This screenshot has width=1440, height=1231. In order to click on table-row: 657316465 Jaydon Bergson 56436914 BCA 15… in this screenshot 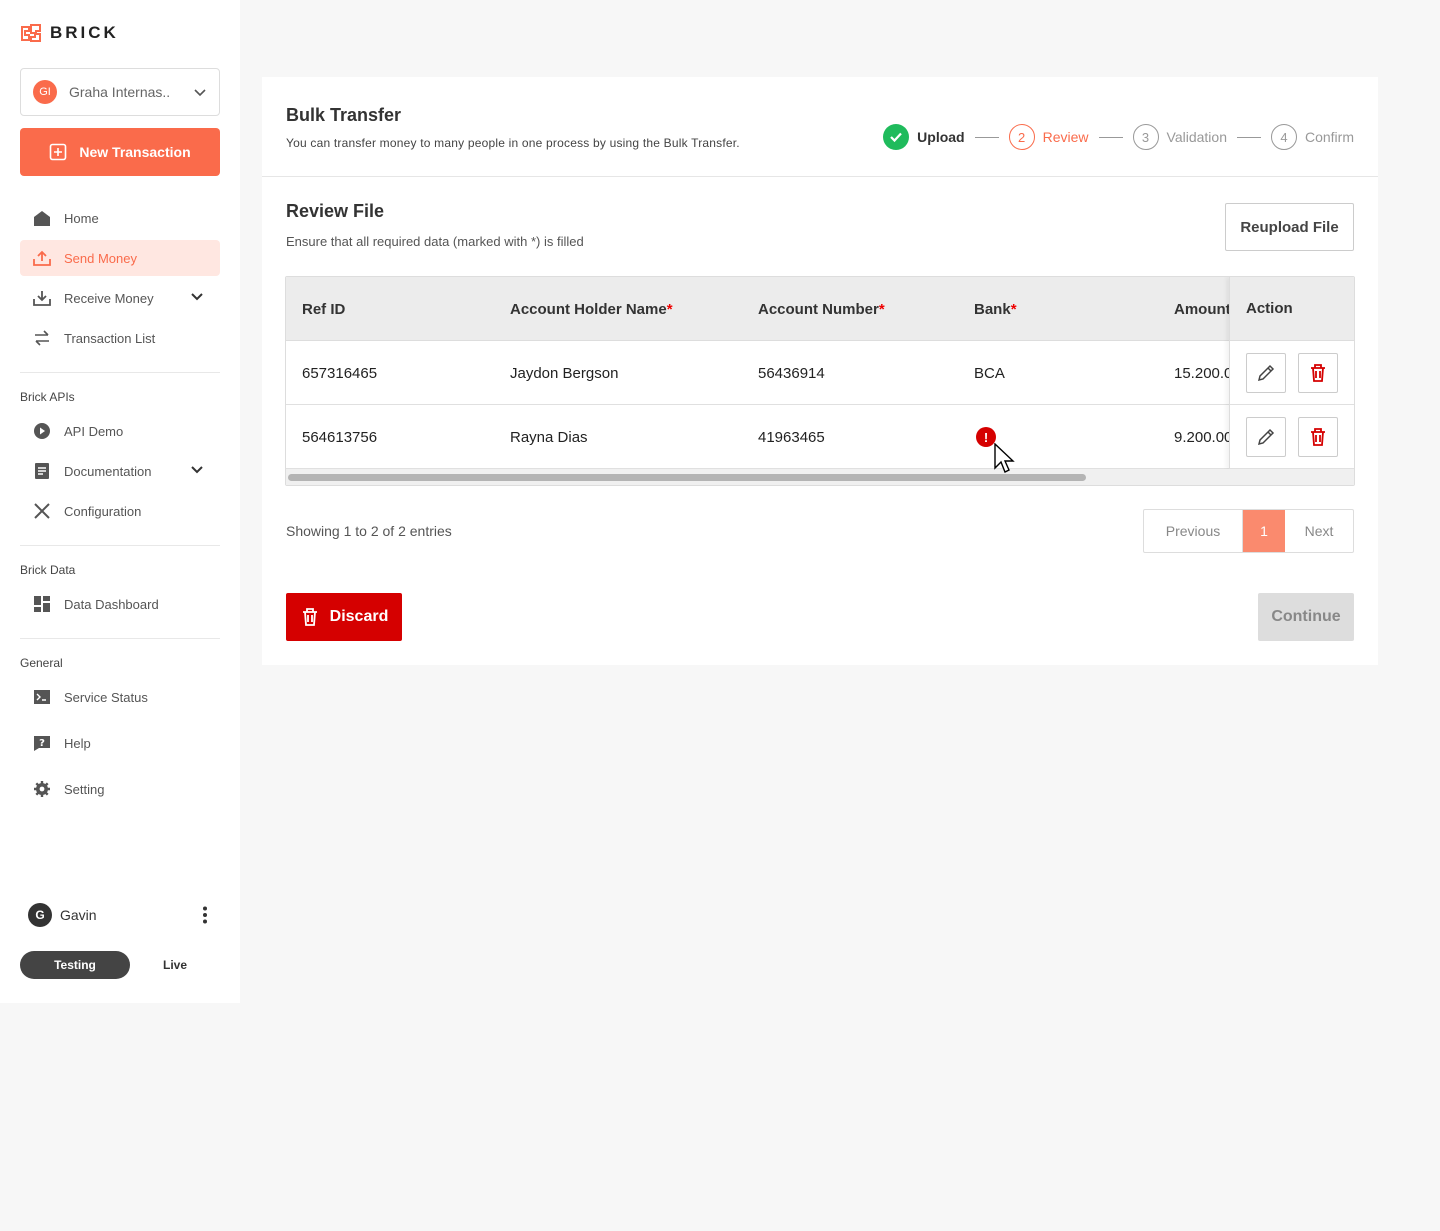, I will do `click(820, 373)`.